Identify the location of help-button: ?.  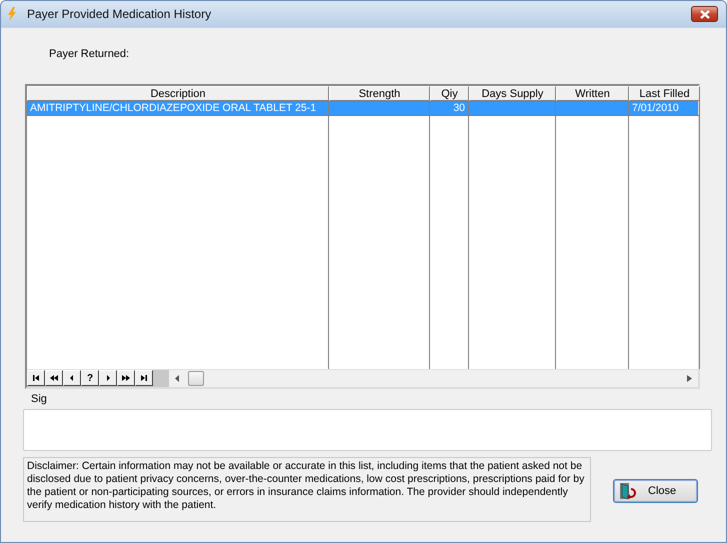
(90, 378).